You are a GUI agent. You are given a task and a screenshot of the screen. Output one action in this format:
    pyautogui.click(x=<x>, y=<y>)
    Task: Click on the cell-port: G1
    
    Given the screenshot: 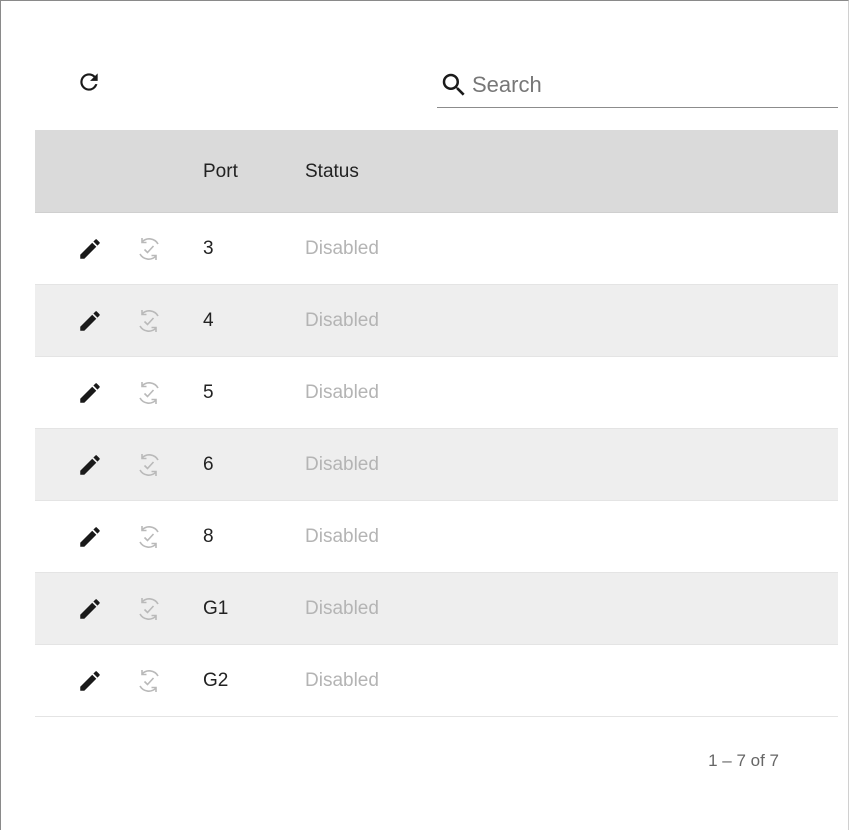 What is the action you would take?
    pyautogui.click(x=216, y=608)
    